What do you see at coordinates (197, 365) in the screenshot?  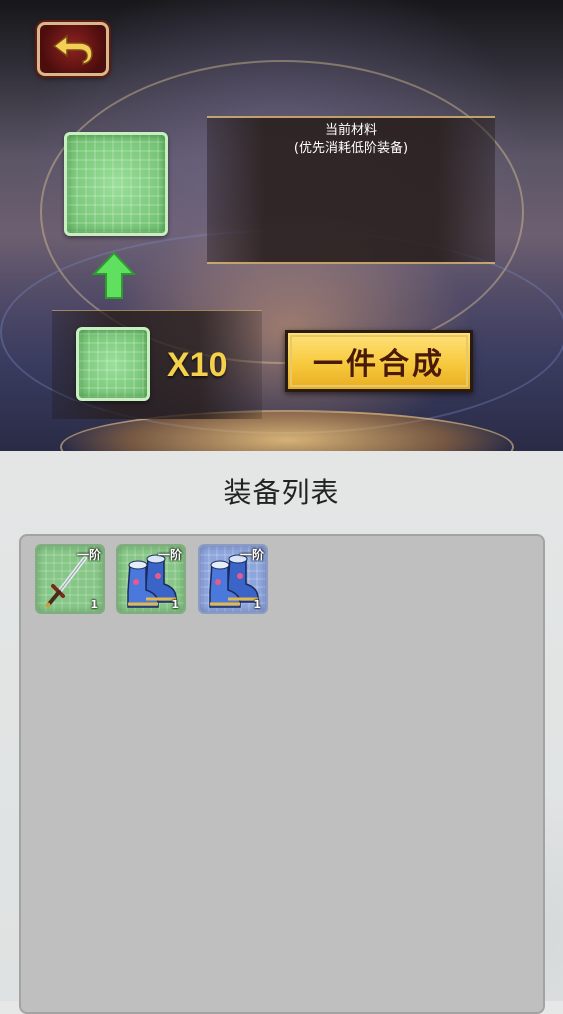 I see `multiplier-label: X10` at bounding box center [197, 365].